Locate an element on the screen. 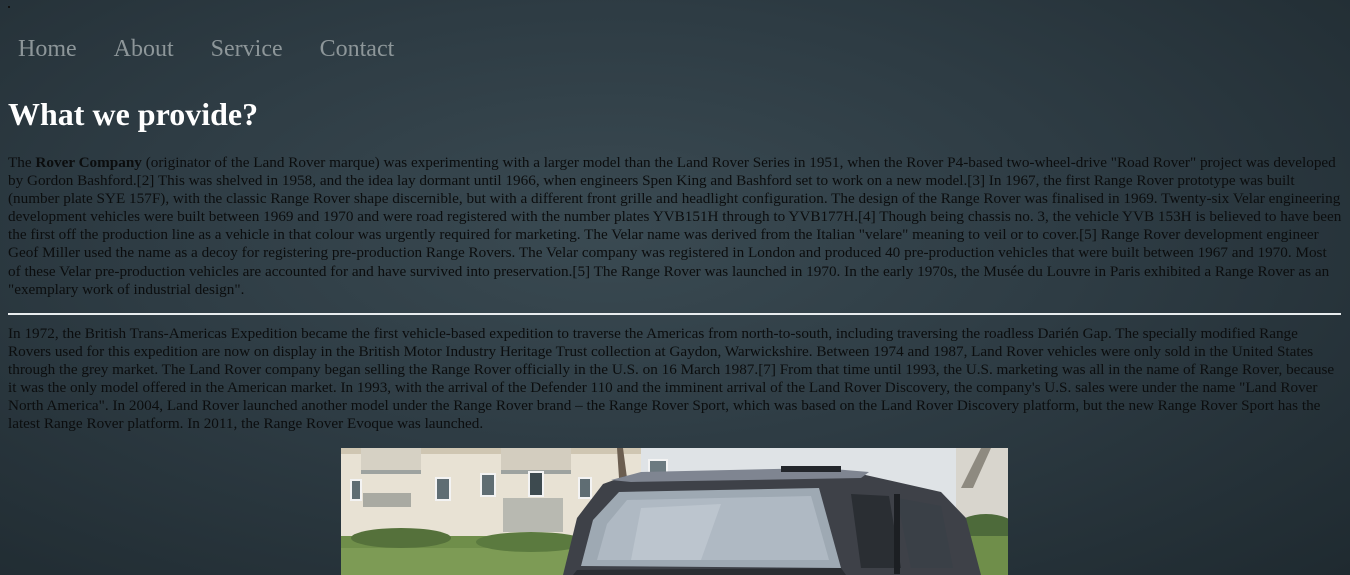 Image resolution: width=1350 pixels, height=575 pixels. range-rover-photo-illustration is located at coordinates (674, 511).